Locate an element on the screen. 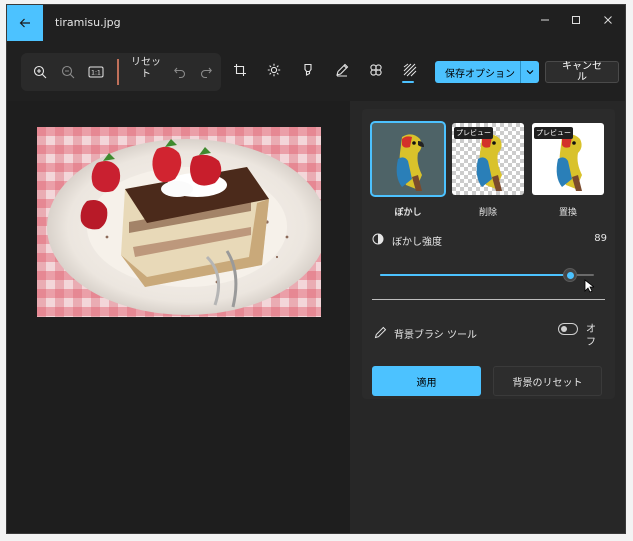 The image size is (633, 541). filter-icon is located at coordinates (376, 70).